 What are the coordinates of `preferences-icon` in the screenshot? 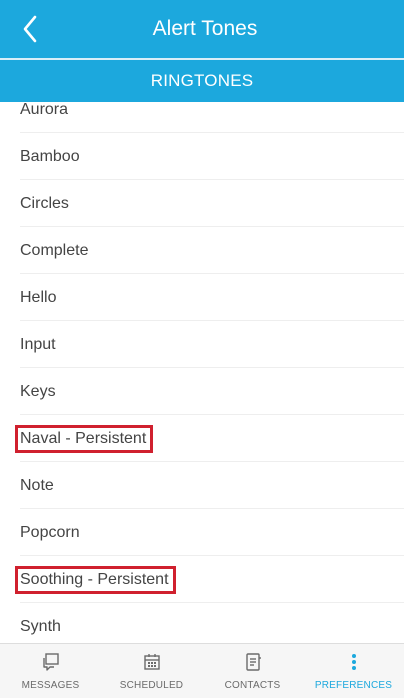 It's located at (353, 662).